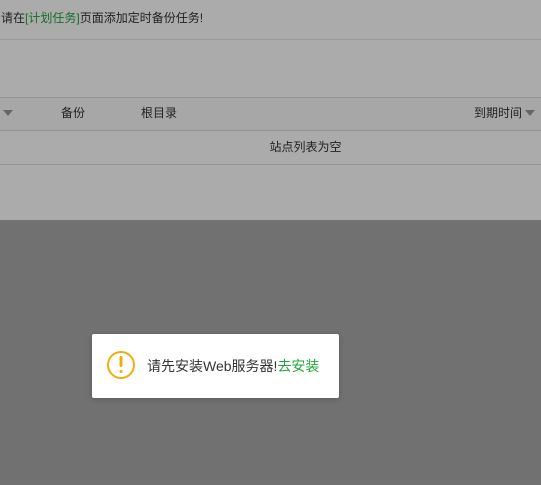  Describe the element at coordinates (298, 366) in the screenshot. I see `install-link: 去安装` at that location.